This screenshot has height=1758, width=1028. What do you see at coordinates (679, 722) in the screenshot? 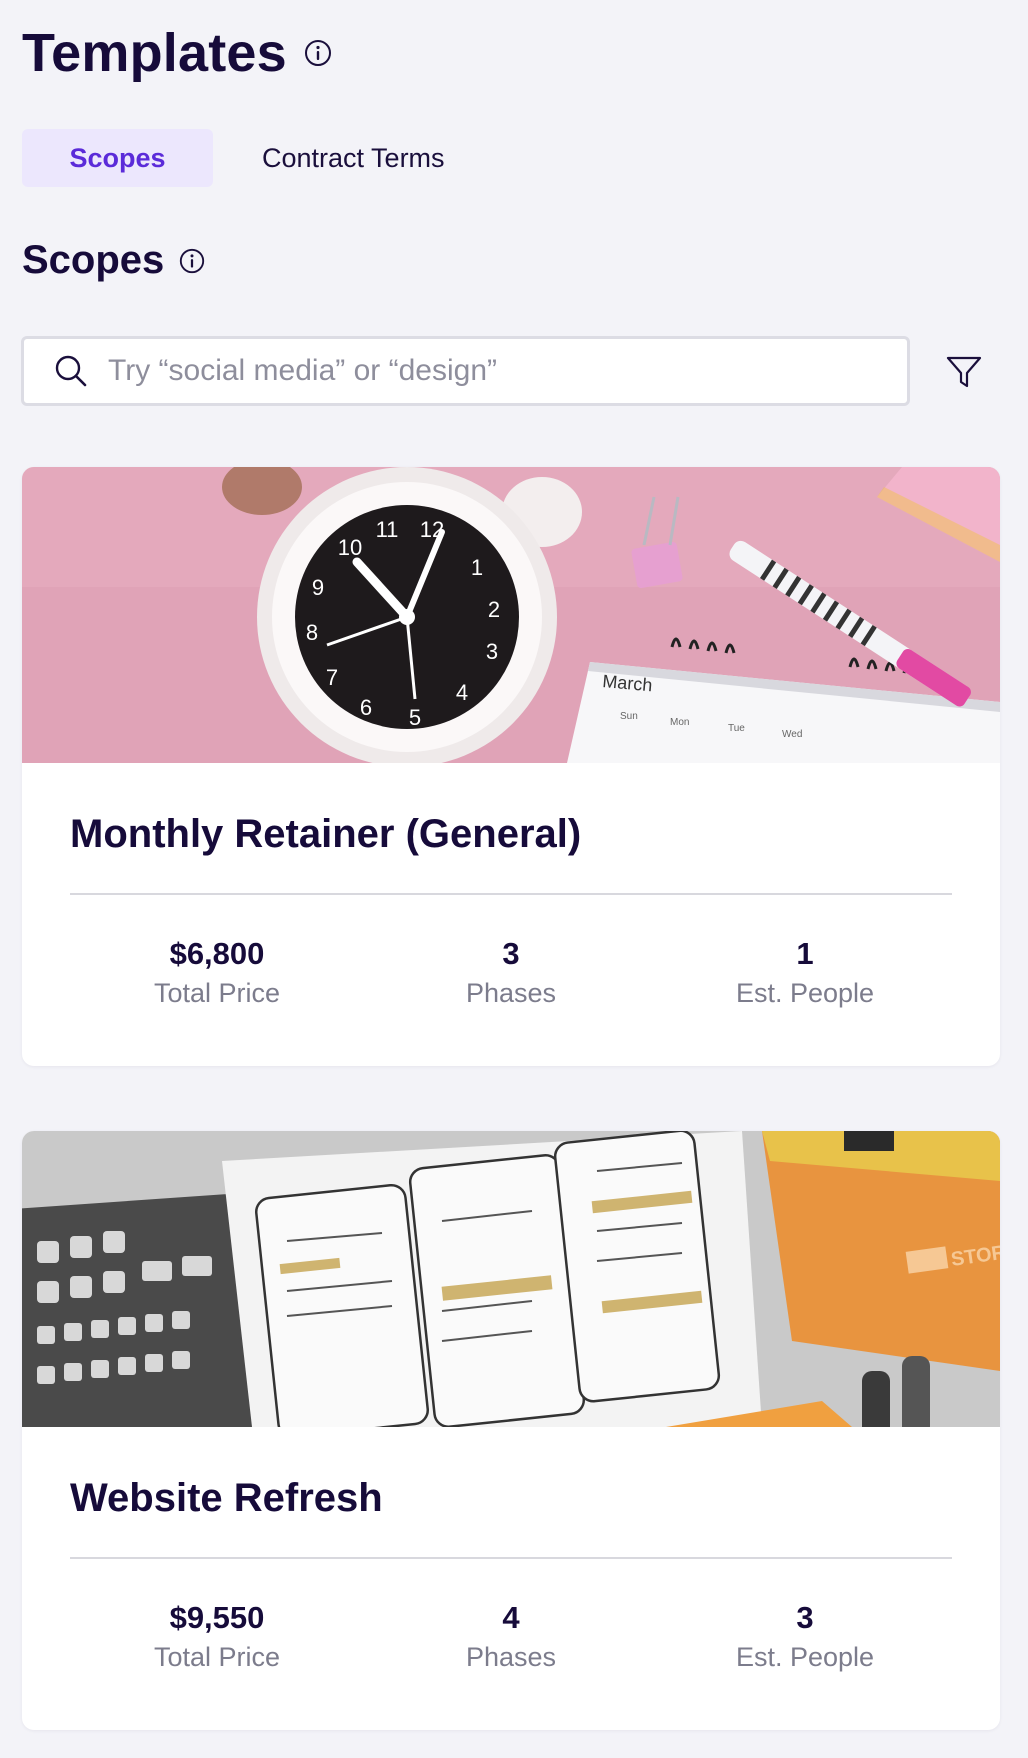
I see `svg-text: Mon` at bounding box center [679, 722].